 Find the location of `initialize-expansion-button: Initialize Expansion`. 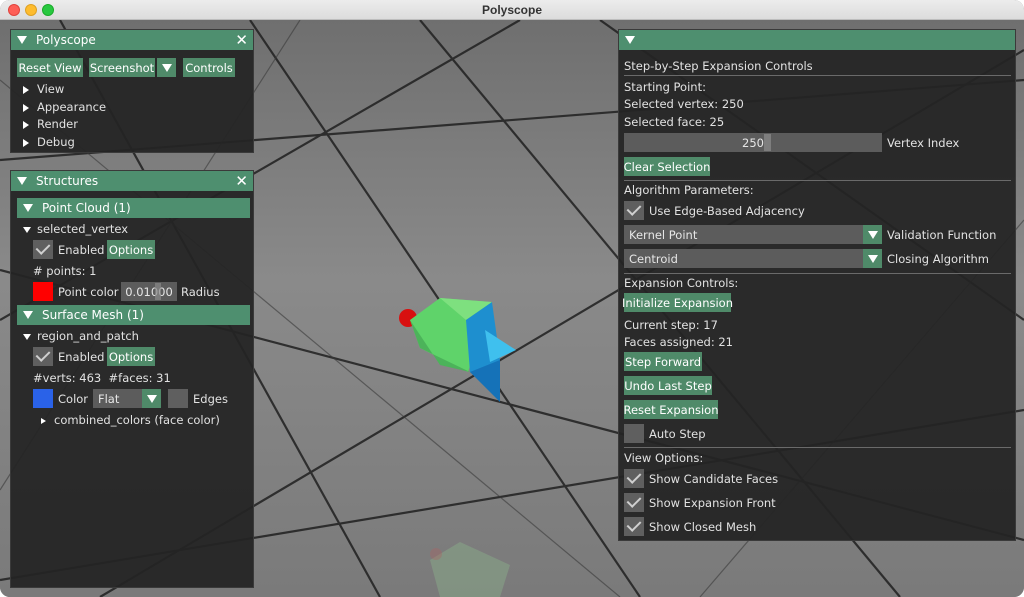

initialize-expansion-button: Initialize Expansion is located at coordinates (677, 302).